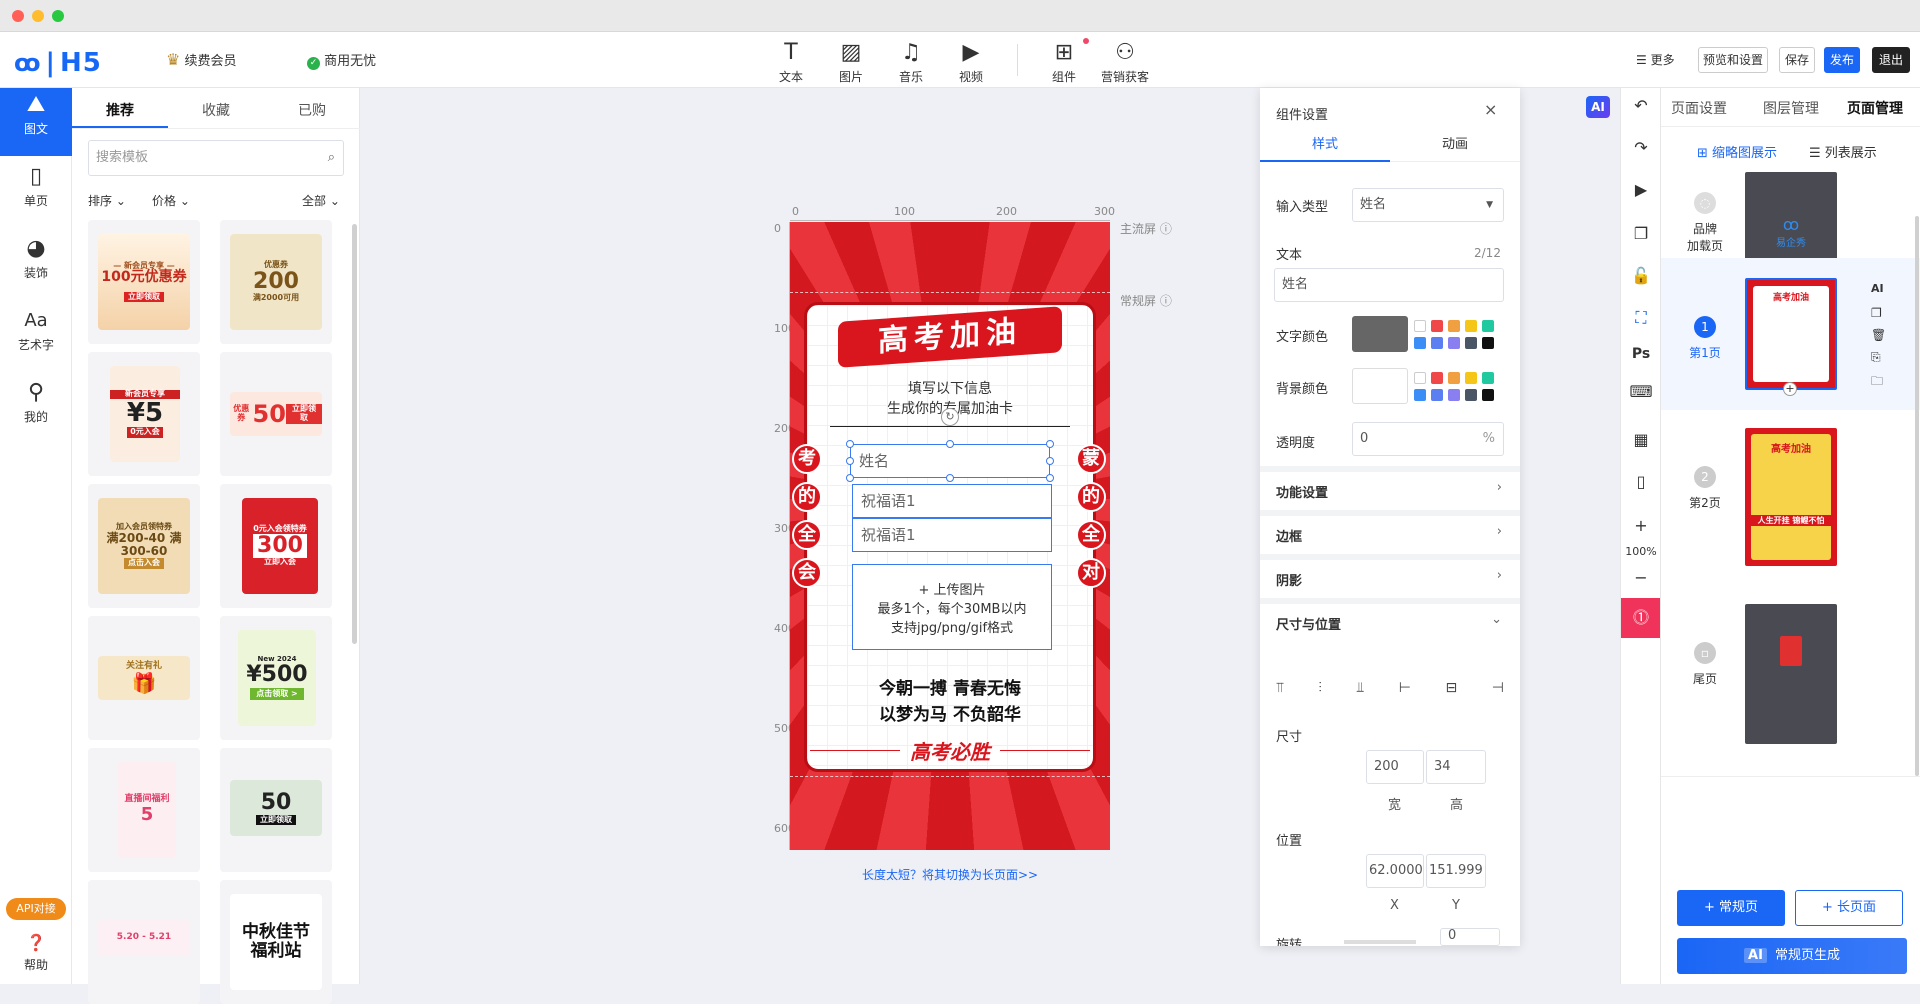 Image resolution: width=1920 pixels, height=1004 pixels. What do you see at coordinates (1458, 388) in the screenshot?
I see `bg-color-palette` at bounding box center [1458, 388].